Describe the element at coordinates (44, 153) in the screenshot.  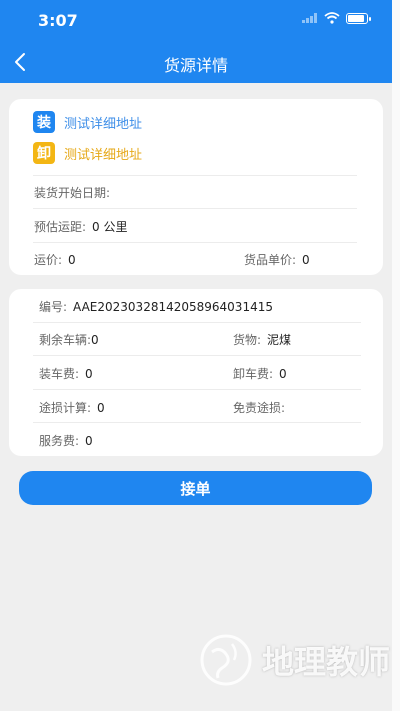
I see `unload-badge: 卸` at that location.